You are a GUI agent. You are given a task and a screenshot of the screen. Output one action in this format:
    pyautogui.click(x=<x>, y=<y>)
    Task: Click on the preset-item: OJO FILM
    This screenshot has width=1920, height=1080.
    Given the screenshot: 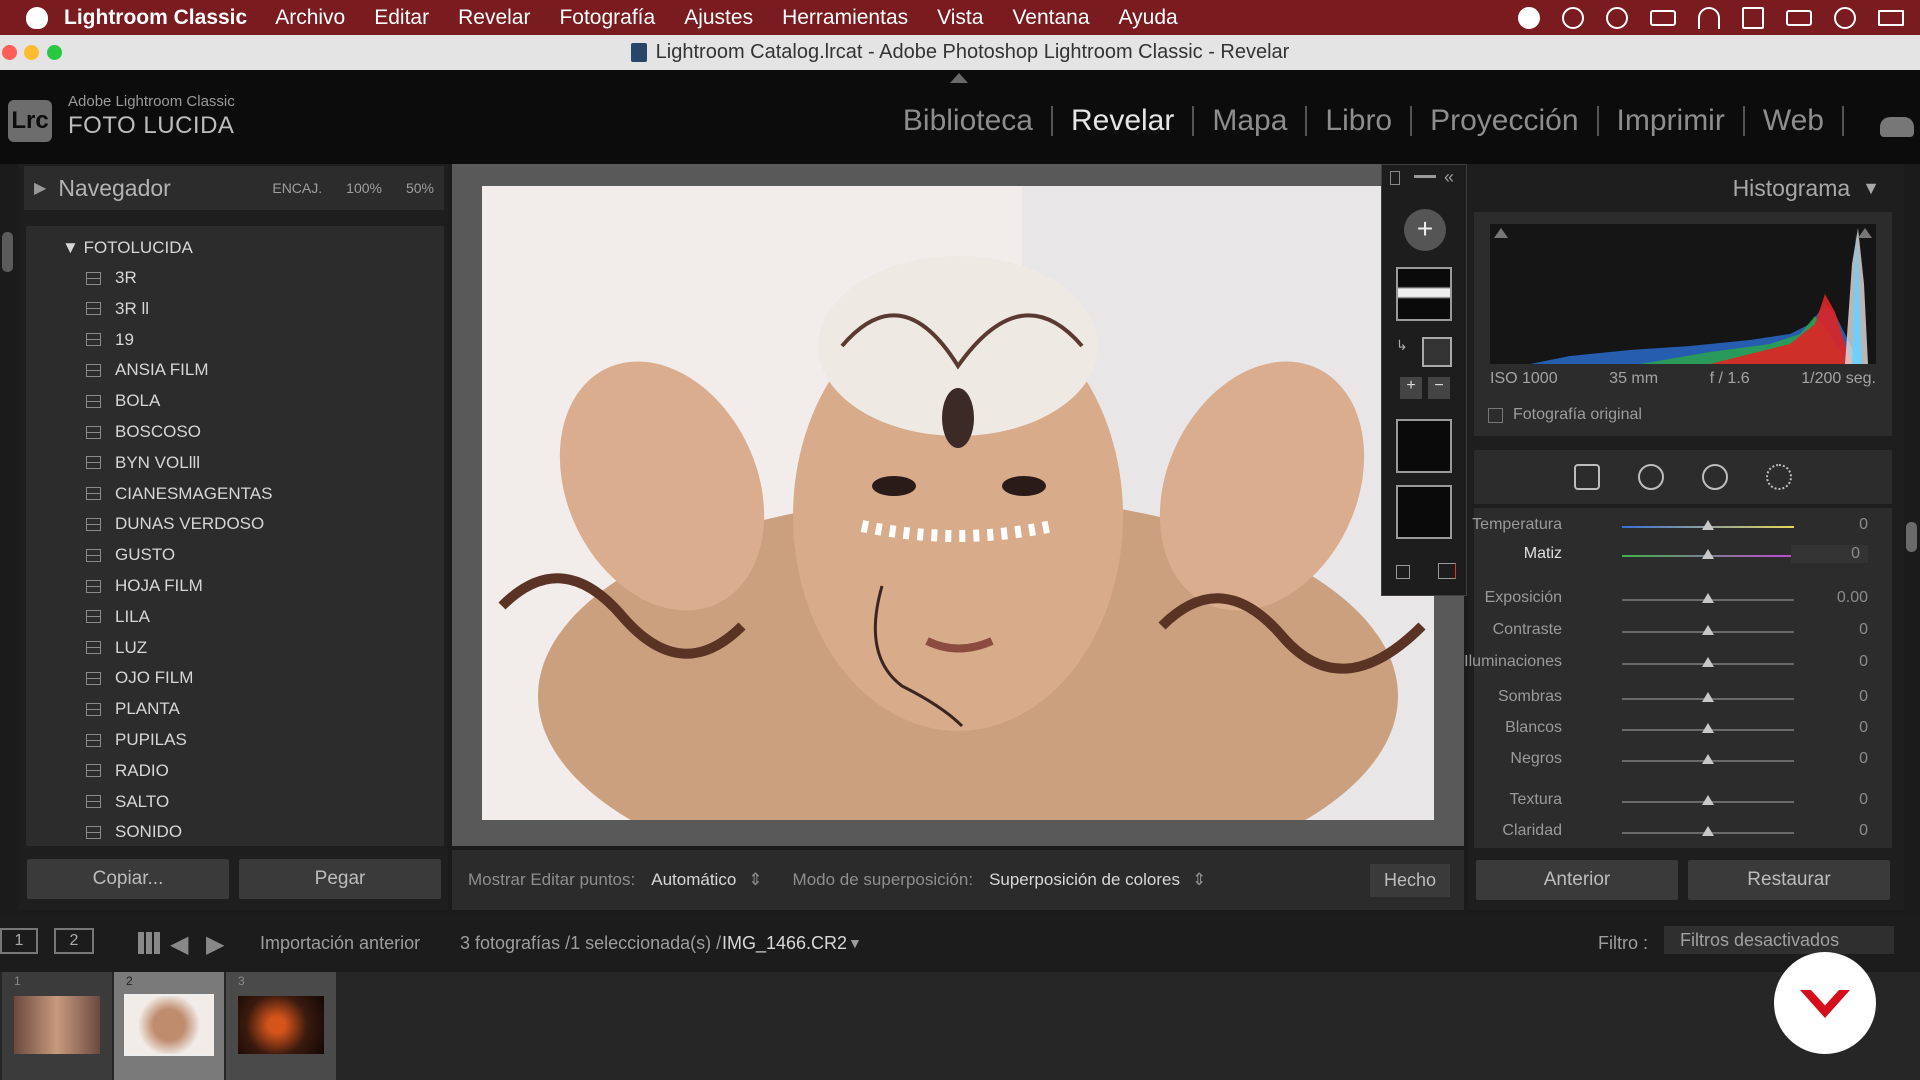 What is the action you would take?
    pyautogui.click(x=139, y=678)
    